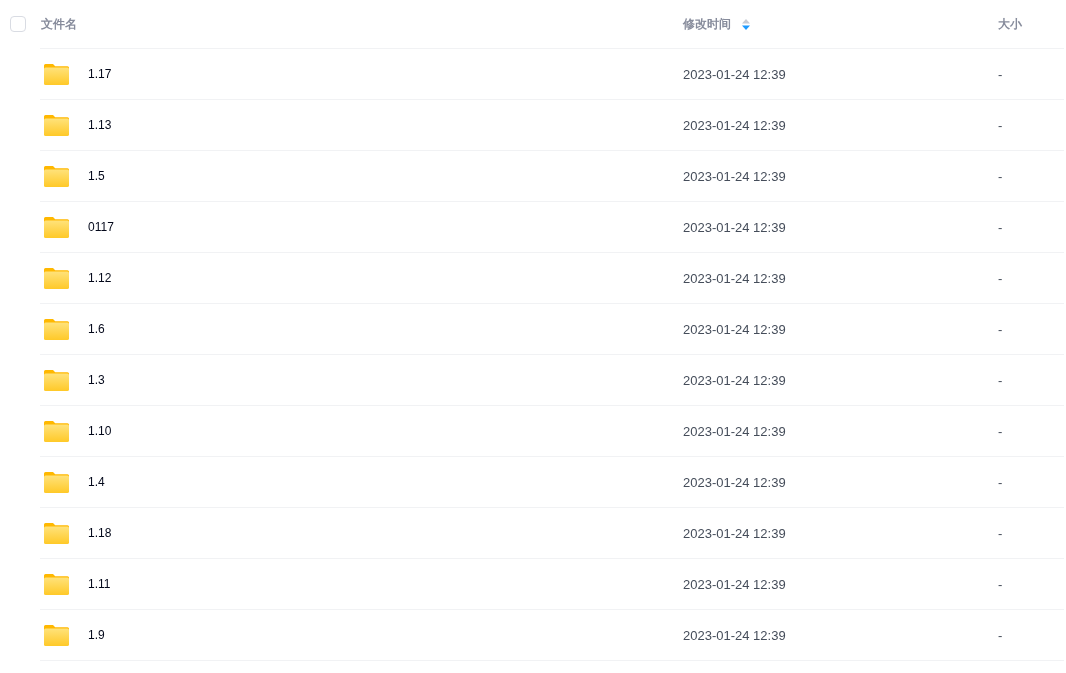 The height and width of the screenshot is (673, 1066). Describe the element at coordinates (96, 635) in the screenshot. I see `folder-name: 1.9` at that location.